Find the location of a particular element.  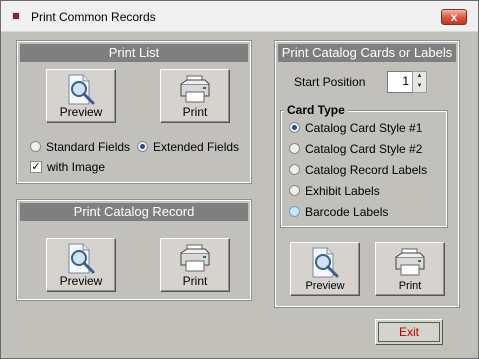

start-position-input: 1 is located at coordinates (400, 82).